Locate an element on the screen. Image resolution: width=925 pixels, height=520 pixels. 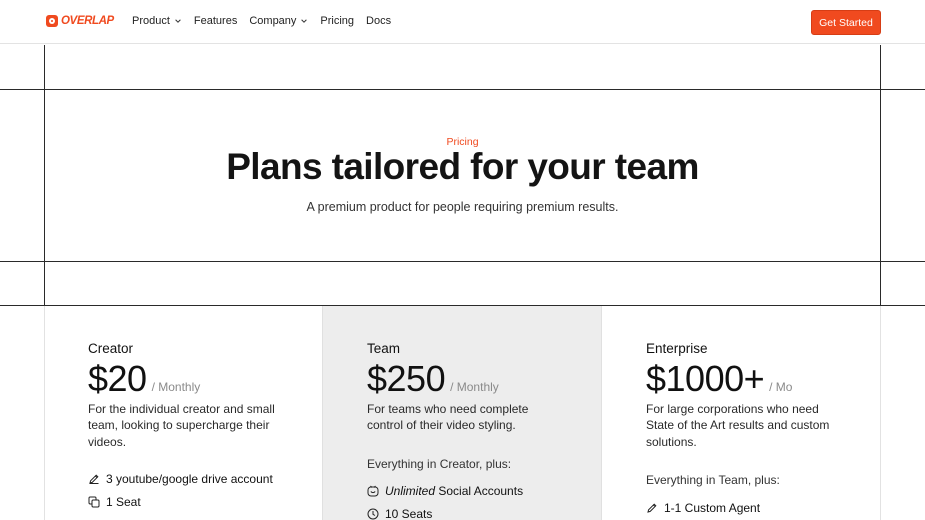
plan-price-row: $1000+ / Mo is located at coordinates (719, 379).